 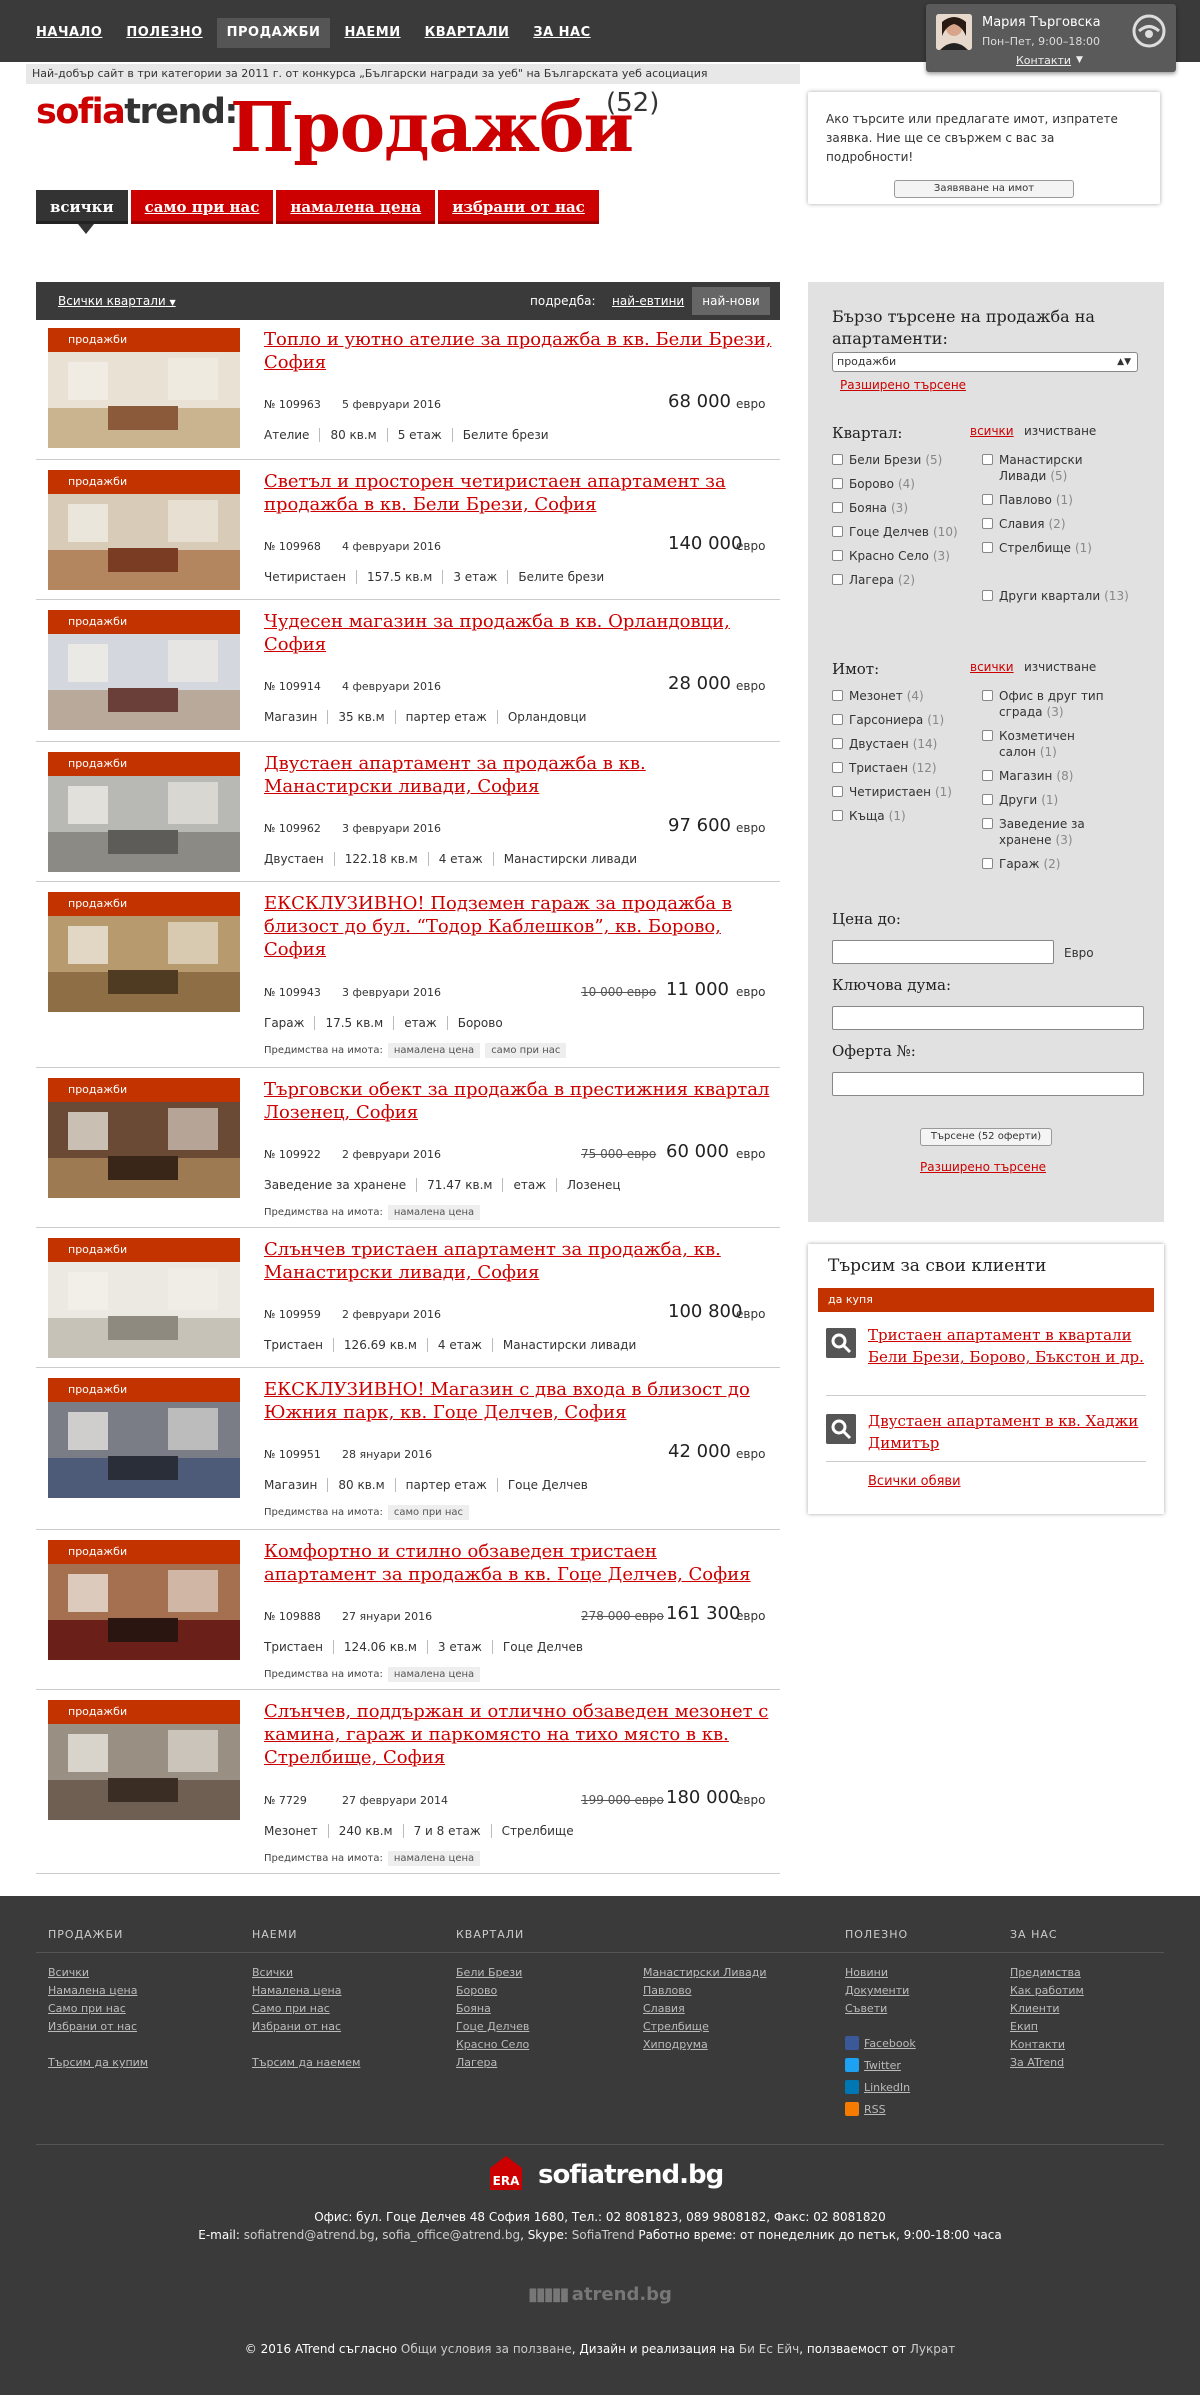 What do you see at coordinates (476, 2062) in the screenshot?
I see `footer-link: Лагера` at bounding box center [476, 2062].